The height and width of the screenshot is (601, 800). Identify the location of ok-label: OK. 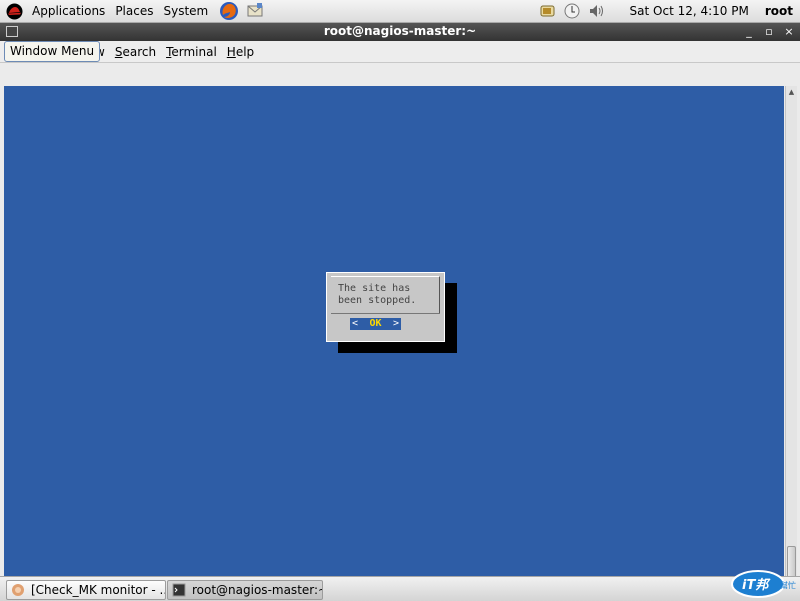
(375, 323).